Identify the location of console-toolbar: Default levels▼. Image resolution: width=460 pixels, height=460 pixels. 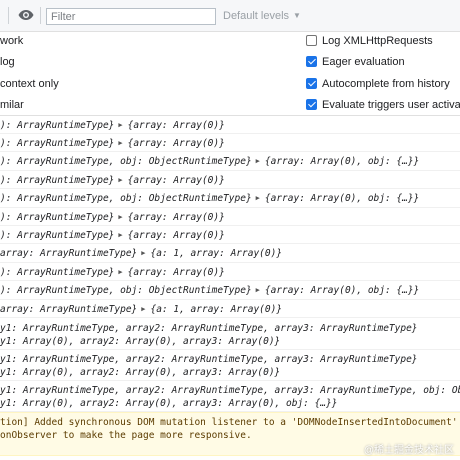
(230, 16).